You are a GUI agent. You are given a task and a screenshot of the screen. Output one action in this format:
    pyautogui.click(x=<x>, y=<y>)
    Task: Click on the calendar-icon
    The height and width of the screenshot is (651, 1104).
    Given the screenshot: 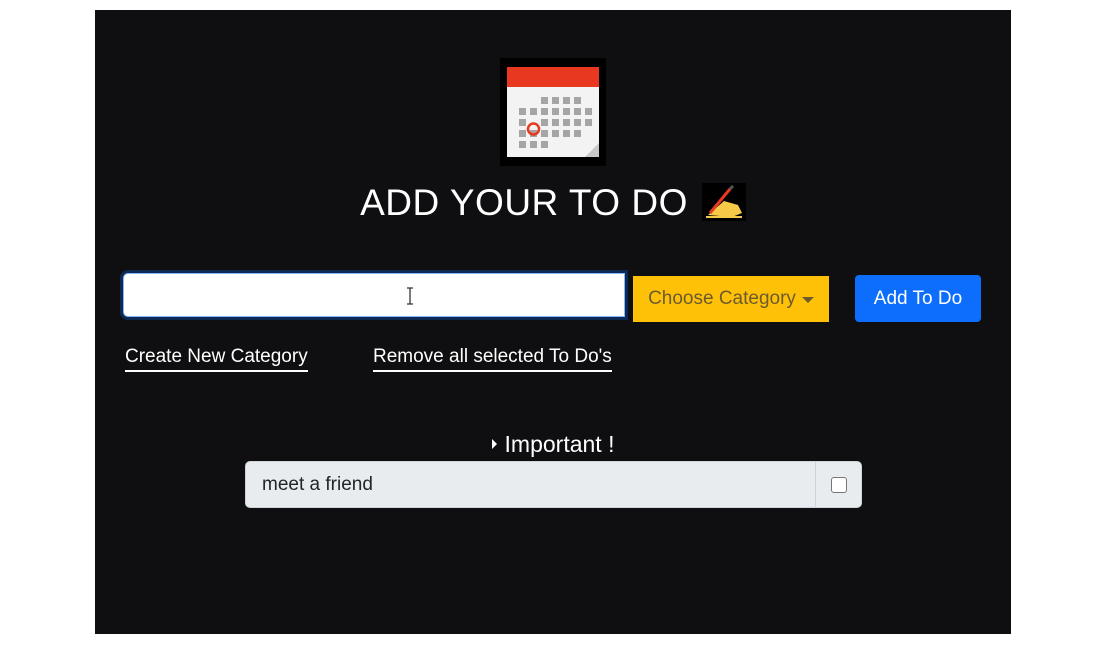 What is the action you would take?
    pyautogui.click(x=553, y=112)
    